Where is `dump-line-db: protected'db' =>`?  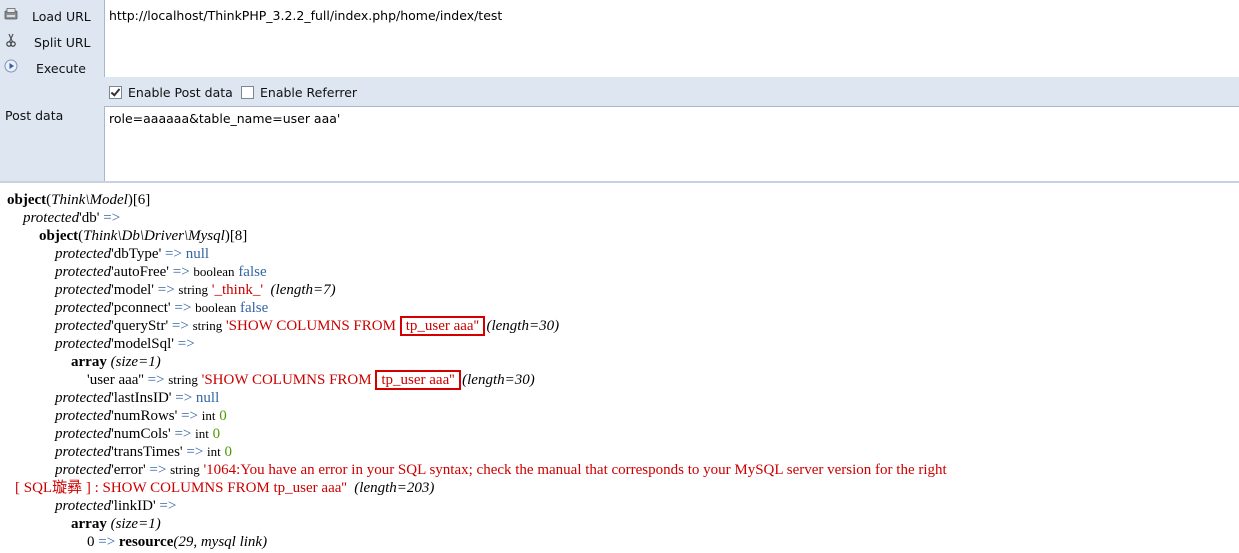
dump-line-db: protected'db' => is located at coordinates (71, 218).